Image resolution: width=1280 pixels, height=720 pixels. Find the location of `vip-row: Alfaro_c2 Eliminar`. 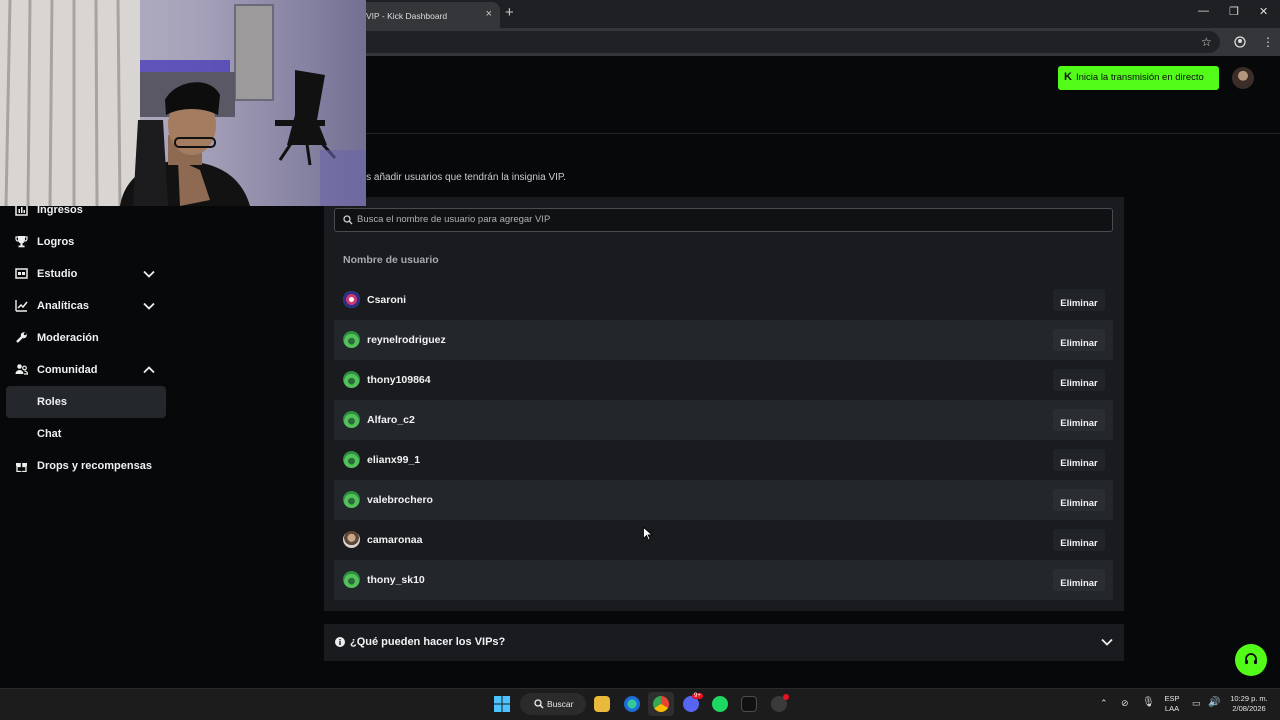

vip-row: Alfaro_c2 Eliminar is located at coordinates (723, 420).